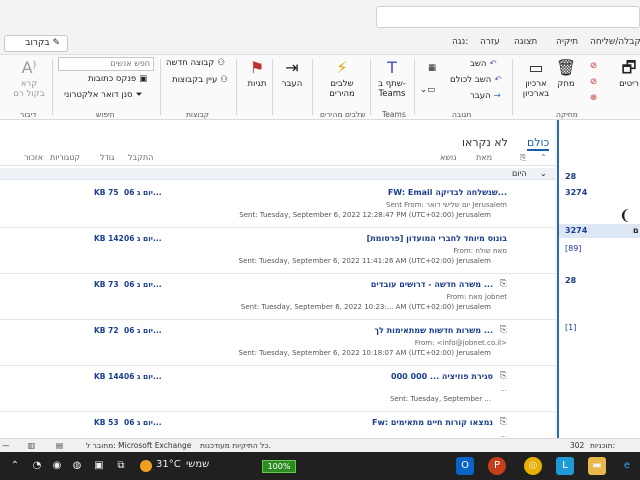  What do you see at coordinates (565, 466) in the screenshot?
I see `app-l-icon: L` at bounding box center [565, 466].